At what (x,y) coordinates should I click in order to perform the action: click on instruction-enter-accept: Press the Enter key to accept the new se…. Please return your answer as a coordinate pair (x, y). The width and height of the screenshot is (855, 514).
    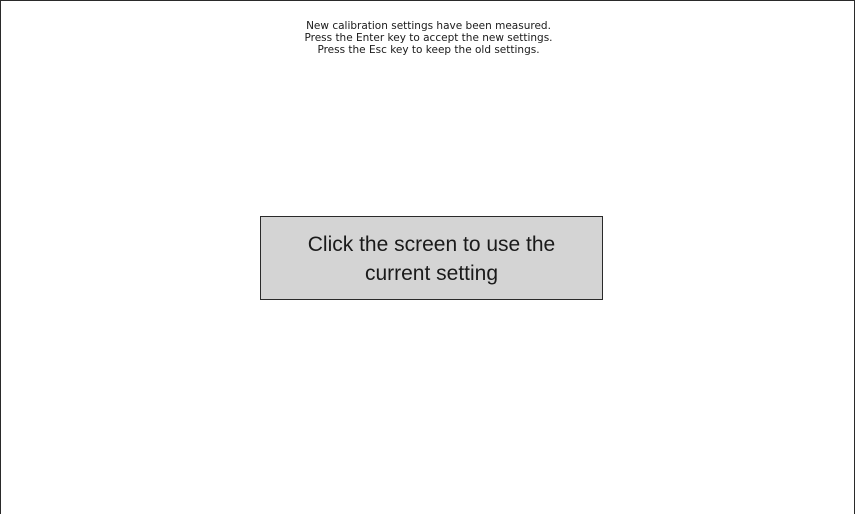
    Looking at the image, I should click on (428, 38).